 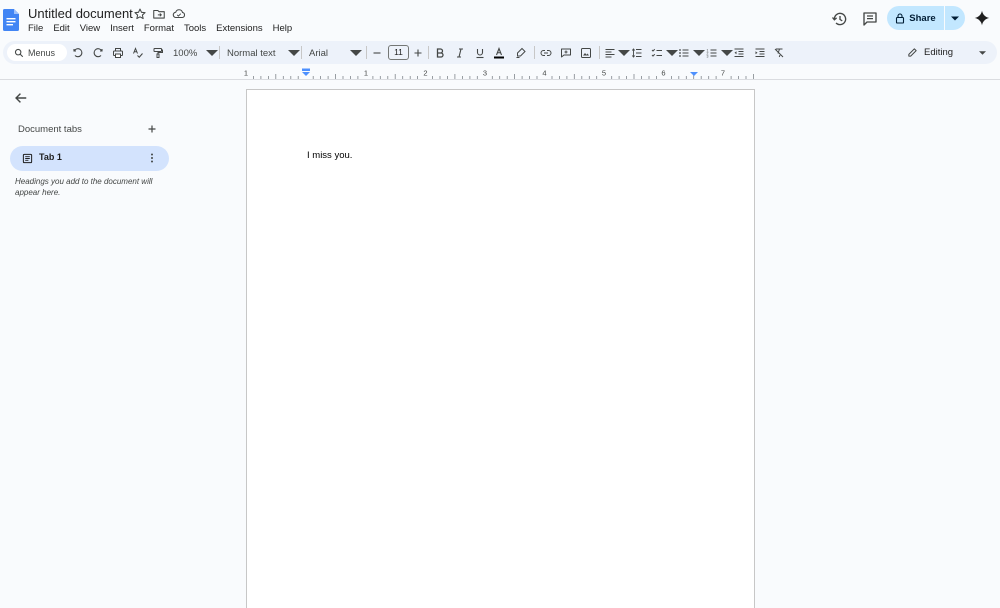 I want to click on increase-indent-icon, so click(x=760, y=53).